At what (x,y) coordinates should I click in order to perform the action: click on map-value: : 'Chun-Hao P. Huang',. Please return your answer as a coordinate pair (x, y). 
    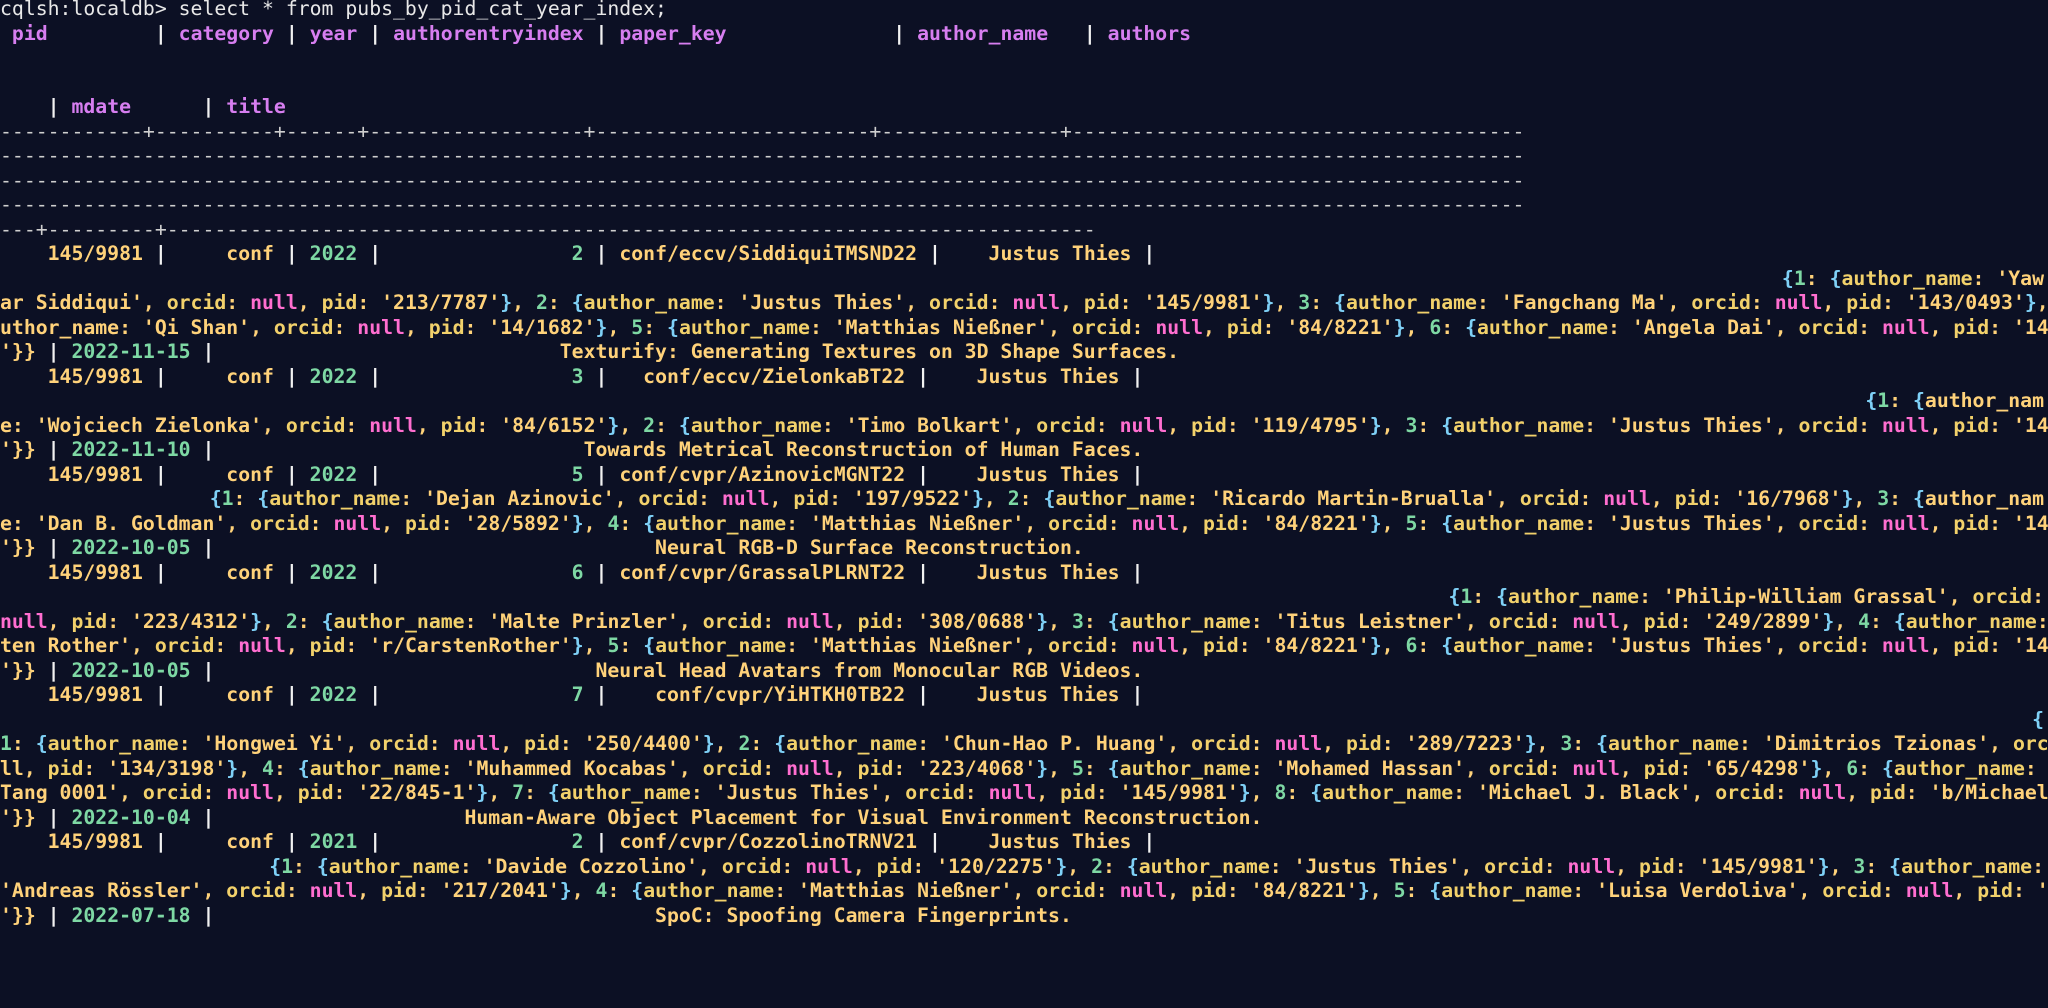
    Looking at the image, I should click on (1054, 743).